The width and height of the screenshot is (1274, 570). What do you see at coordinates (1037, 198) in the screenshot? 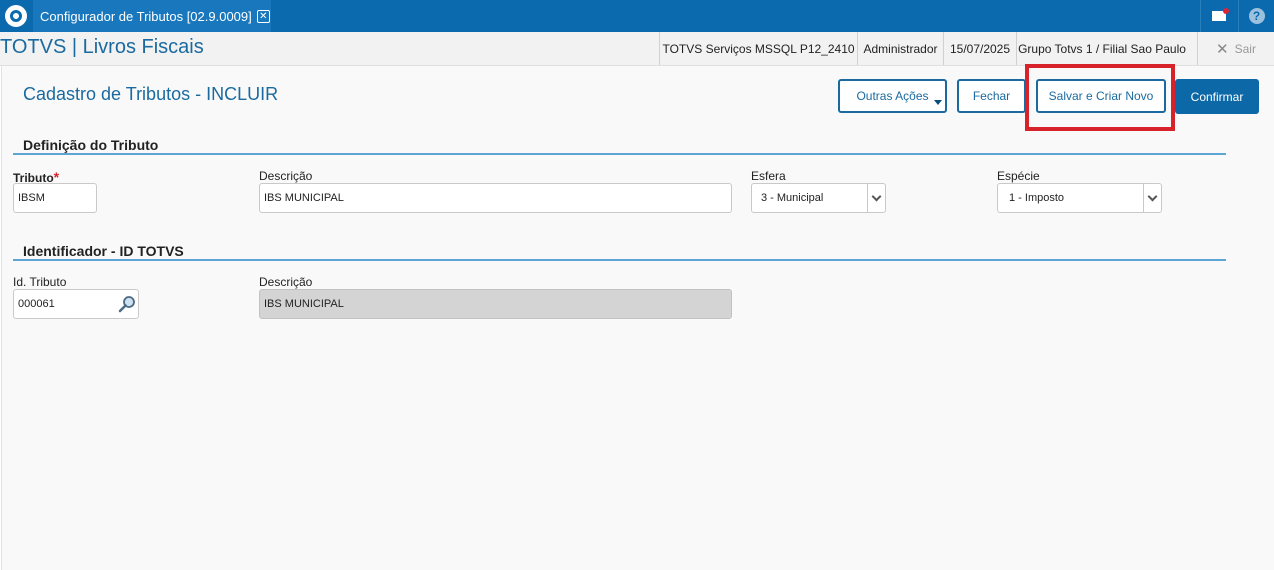
I see `especie-value: 1 - Imposto` at bounding box center [1037, 198].